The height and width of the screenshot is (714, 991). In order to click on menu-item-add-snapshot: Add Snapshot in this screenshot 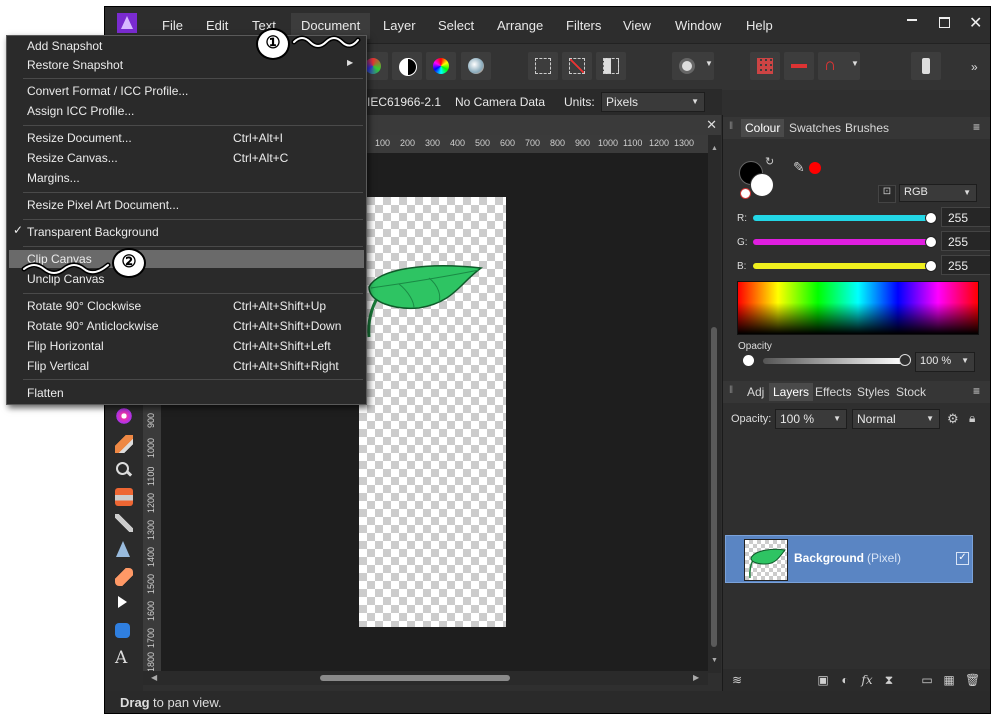, I will do `click(64, 48)`.